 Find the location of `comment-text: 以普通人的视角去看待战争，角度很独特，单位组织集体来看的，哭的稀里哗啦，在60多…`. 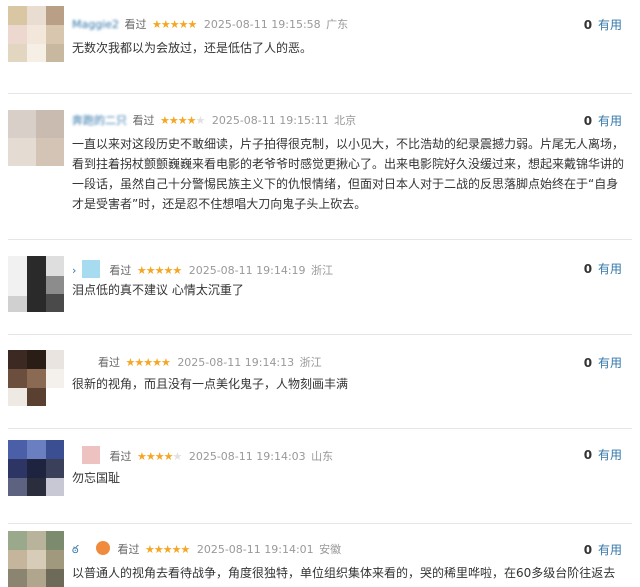

comment-text: 以普通人的视角去看待战争，角度很独特，单位组织集体来看的，哭的稀里哗啦，在60多… is located at coordinates (344, 573).